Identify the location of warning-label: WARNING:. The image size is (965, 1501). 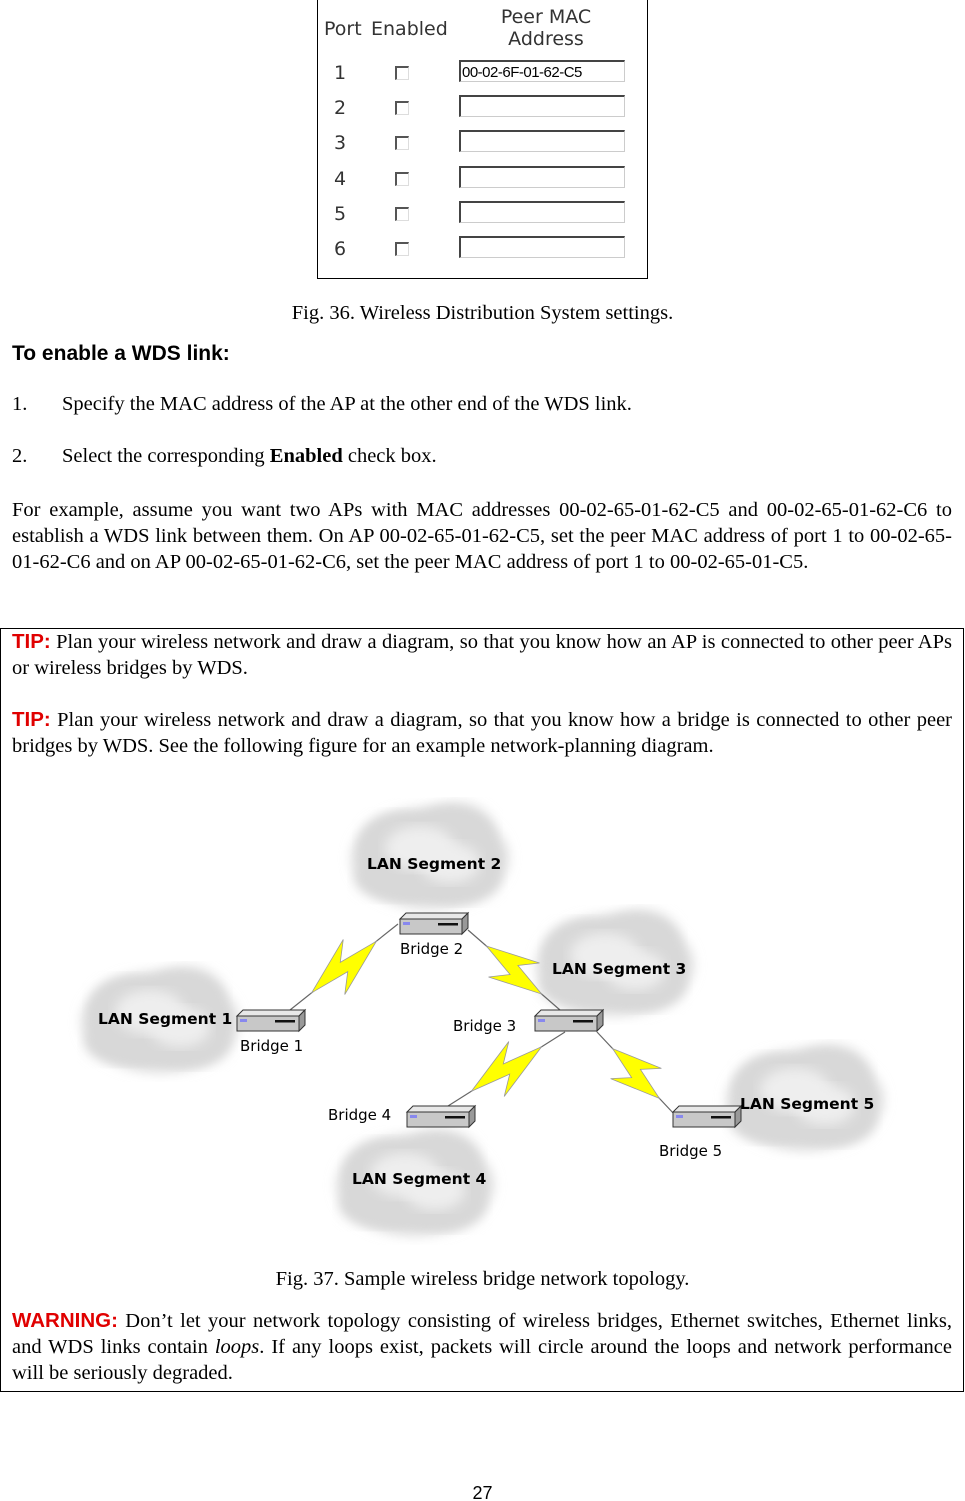
(65, 1320).